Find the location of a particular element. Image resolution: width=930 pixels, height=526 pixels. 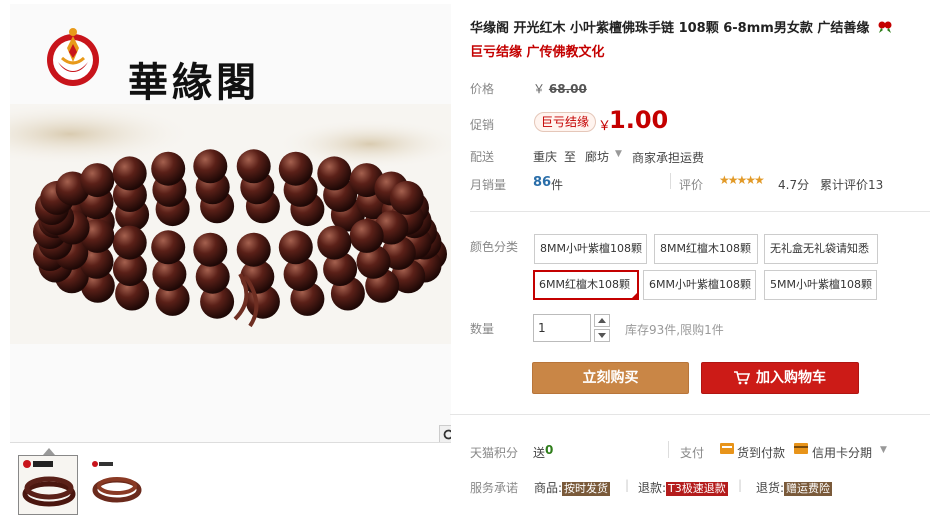

quantity-increase-button is located at coordinates (602, 320).